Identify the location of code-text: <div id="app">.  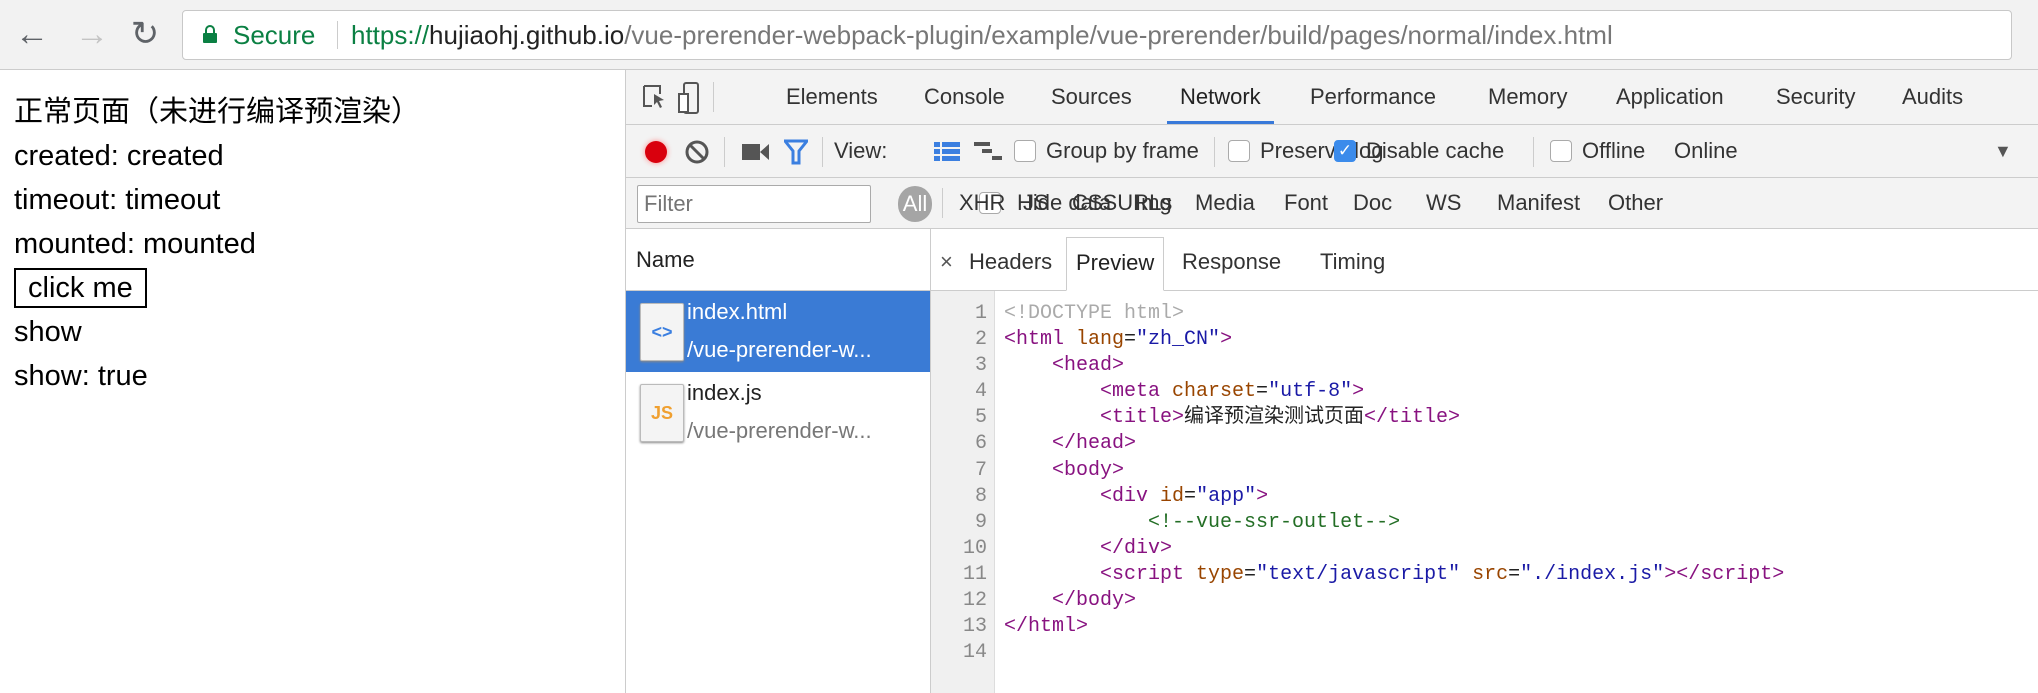
(1136, 497).